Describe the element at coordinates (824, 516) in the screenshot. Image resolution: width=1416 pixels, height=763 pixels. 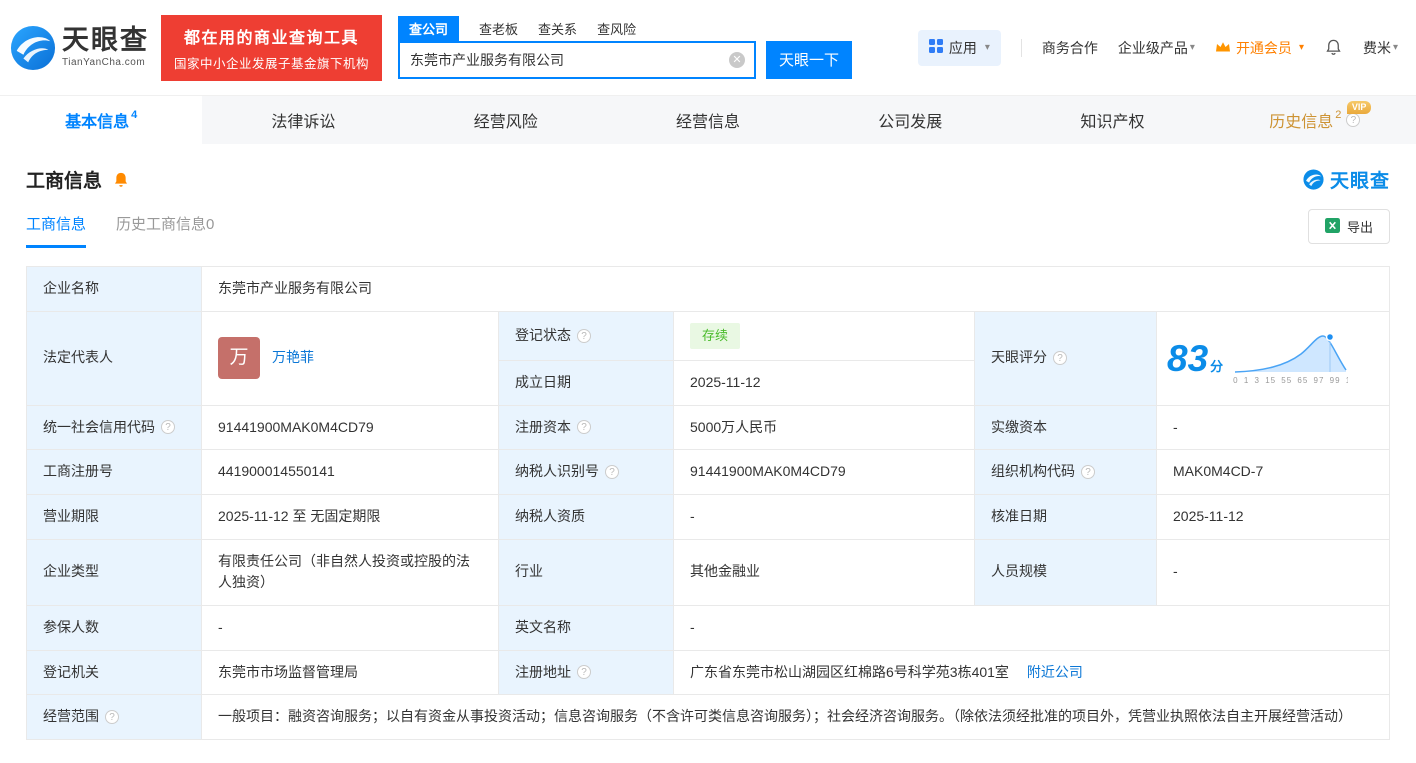
I see `value-taxpayer-qualification: -` at that location.